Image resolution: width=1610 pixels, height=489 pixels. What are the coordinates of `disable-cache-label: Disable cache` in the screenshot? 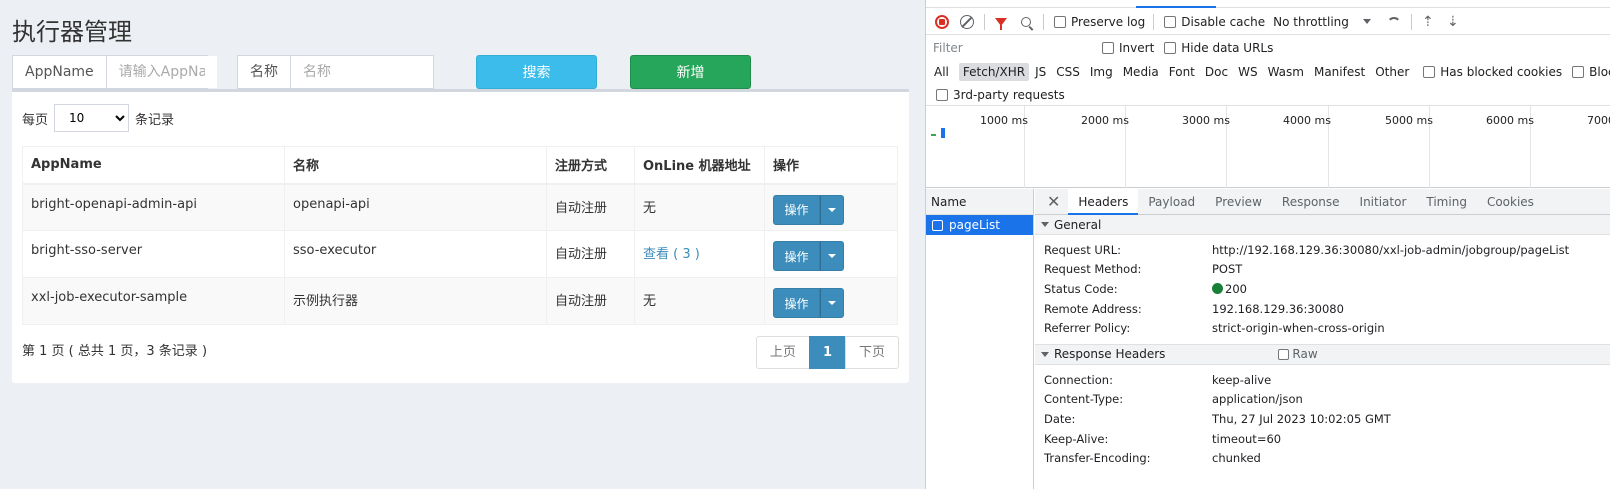 It's located at (1223, 21).